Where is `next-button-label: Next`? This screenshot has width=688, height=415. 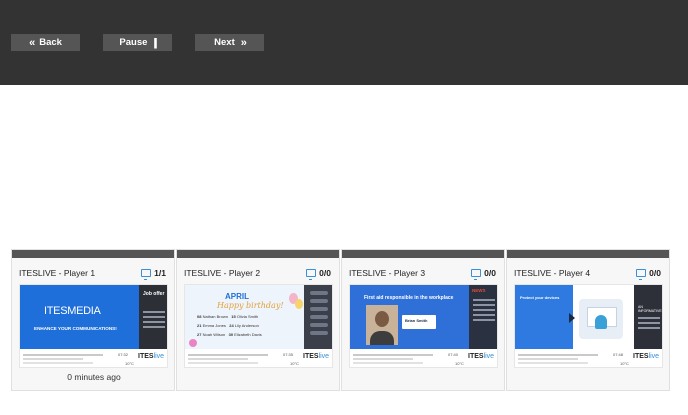
next-button-label: Next is located at coordinates (224, 42).